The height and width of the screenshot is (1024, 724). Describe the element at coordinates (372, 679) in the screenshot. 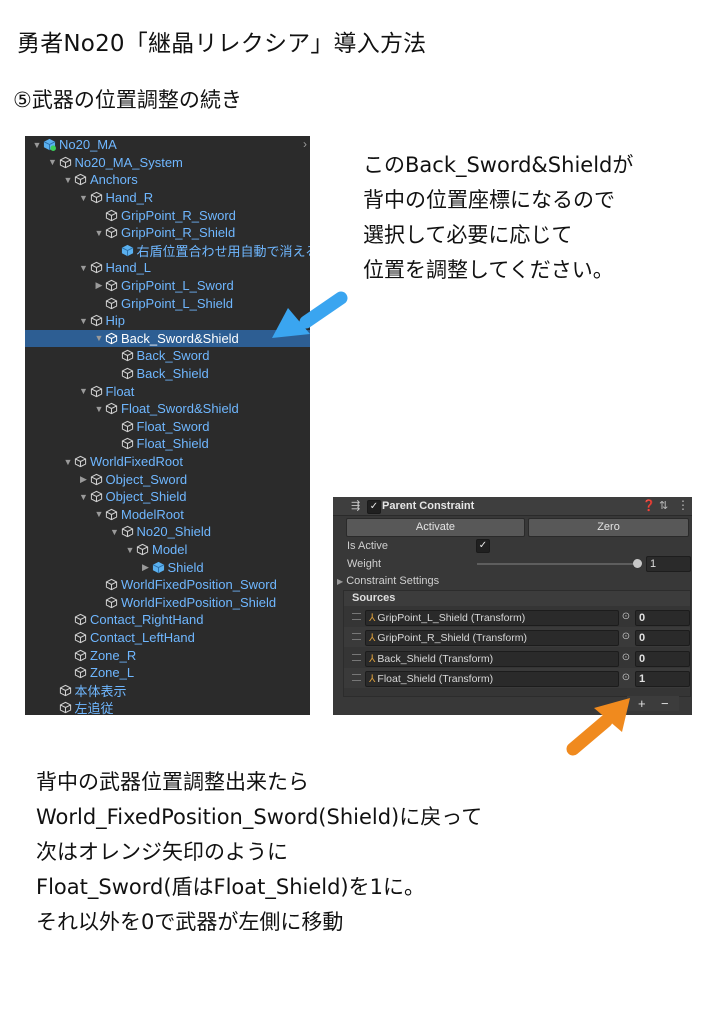

I see `transform-icon: ⅄` at that location.